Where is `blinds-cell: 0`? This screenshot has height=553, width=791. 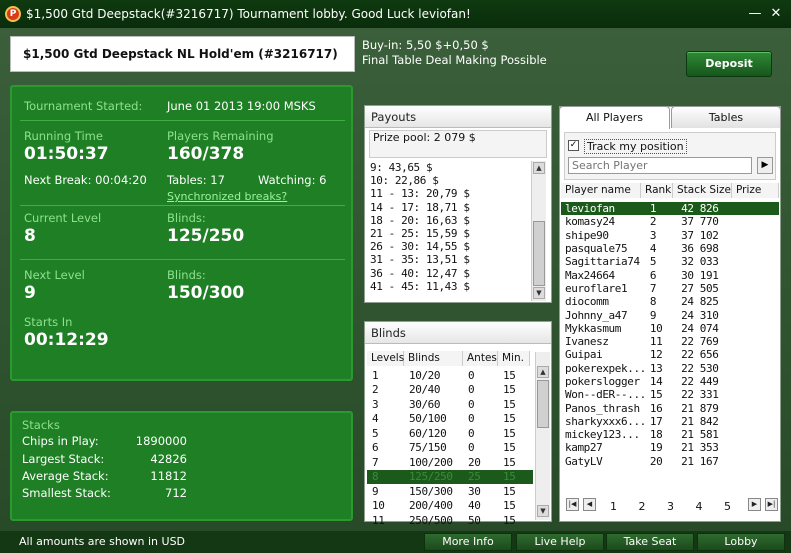
blinds-cell: 0 is located at coordinates (471, 404).